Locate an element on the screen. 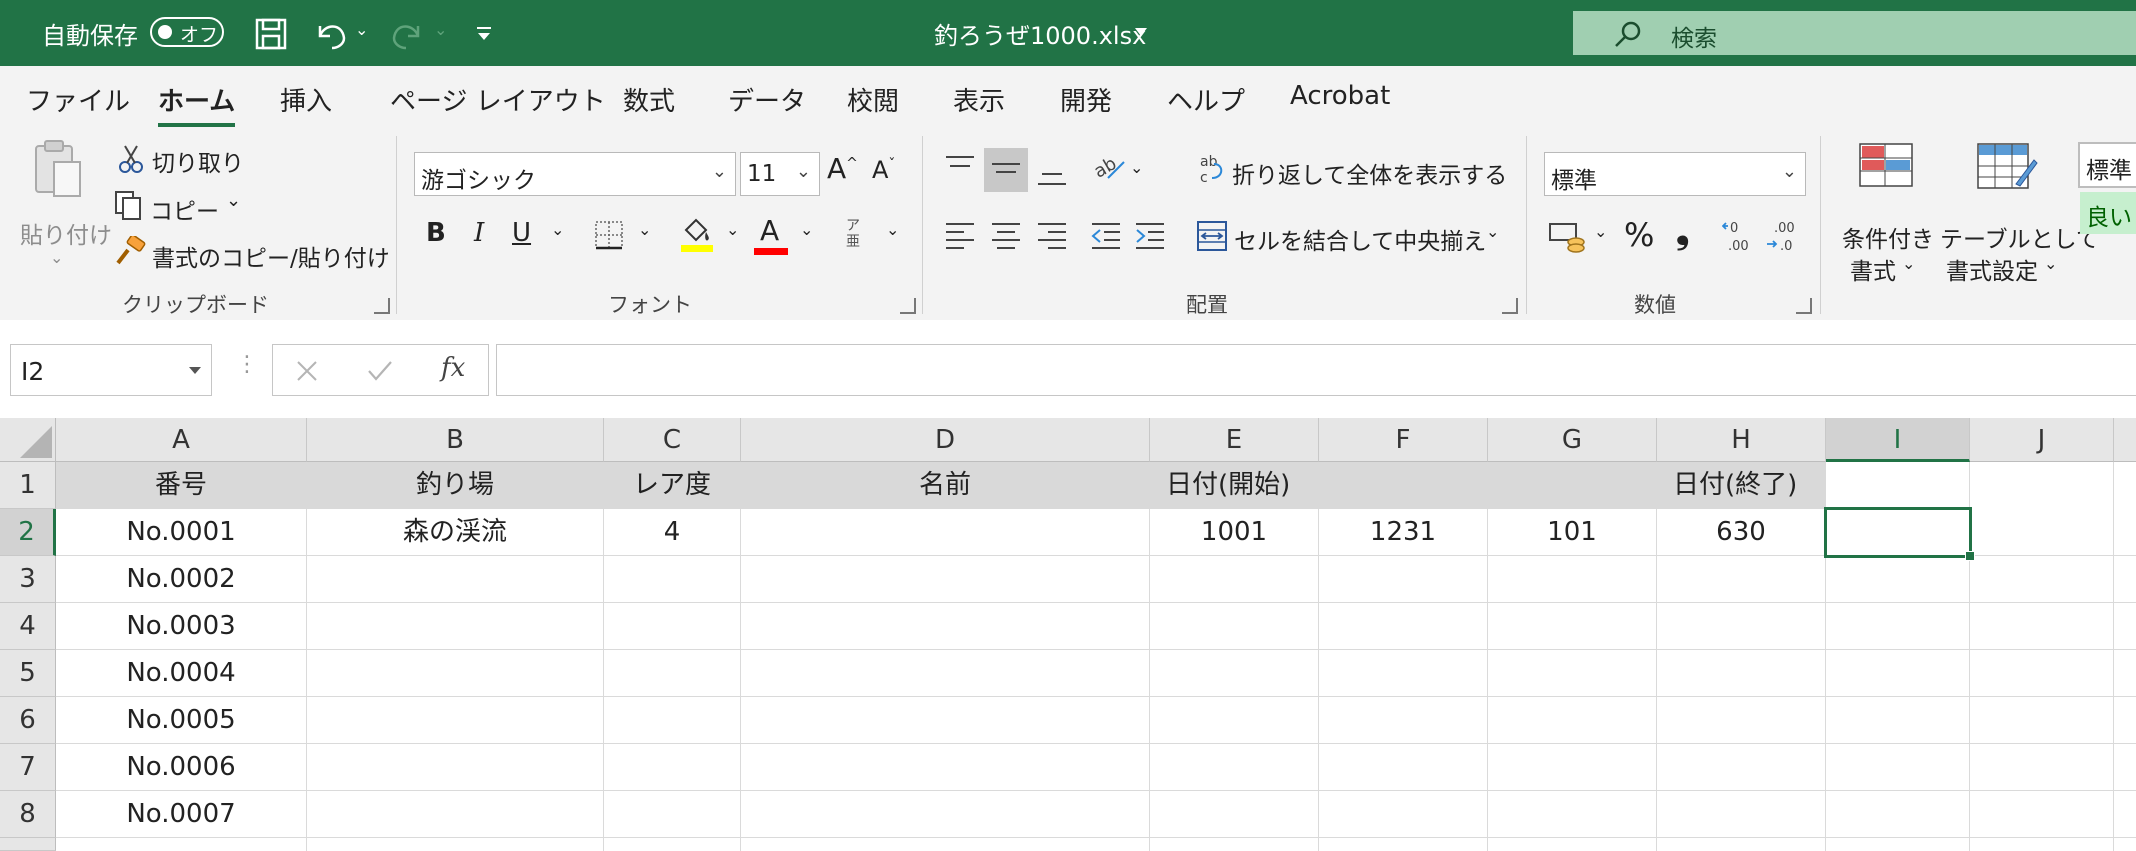 Image resolution: width=2136 pixels, height=851 pixels. accounting-format-icon is located at coordinates (1567, 237).